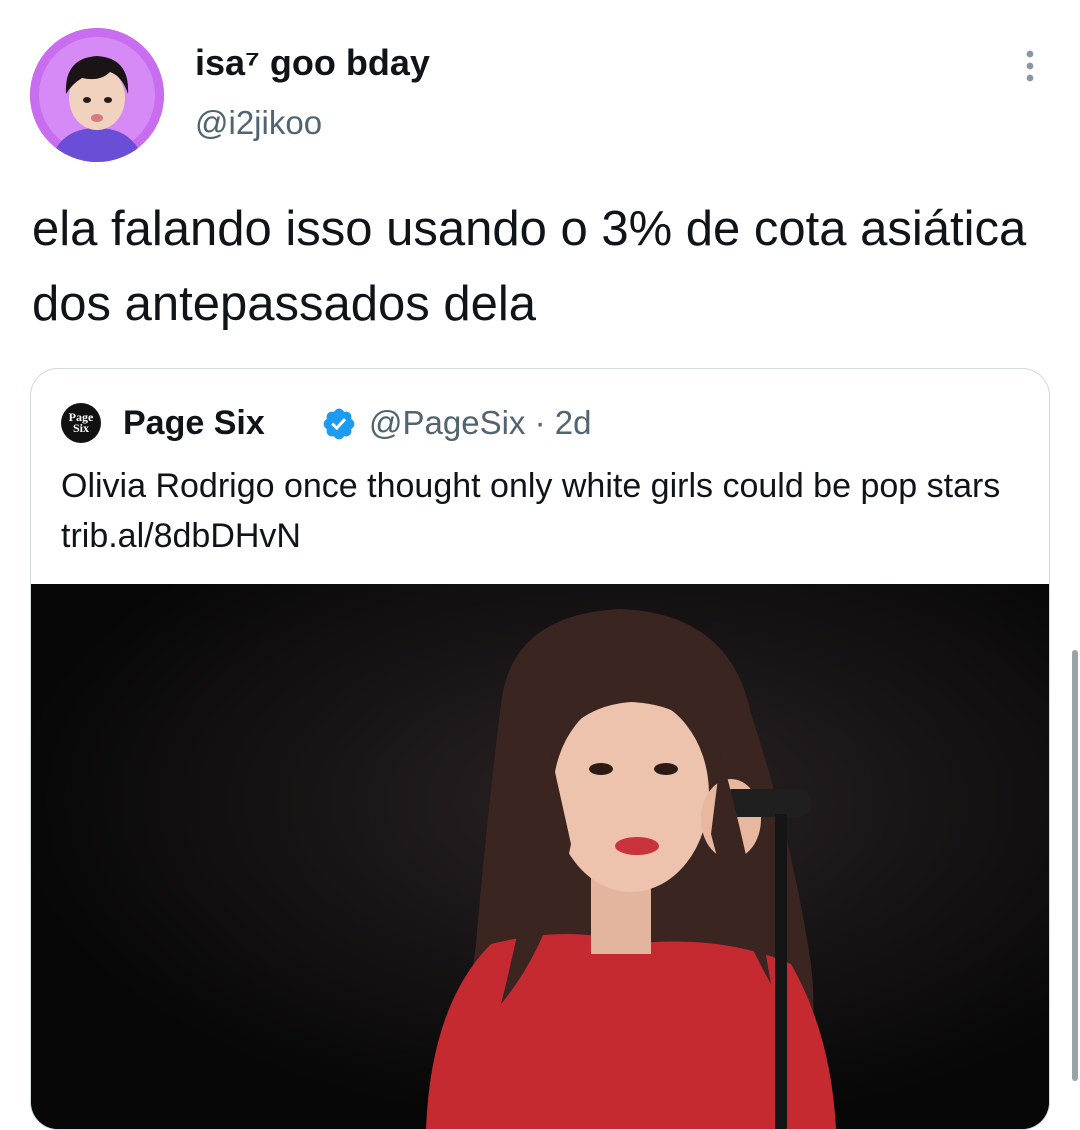 The height and width of the screenshot is (1130, 1080). Describe the element at coordinates (1030, 66) in the screenshot. I see `more-options-icon` at that location.